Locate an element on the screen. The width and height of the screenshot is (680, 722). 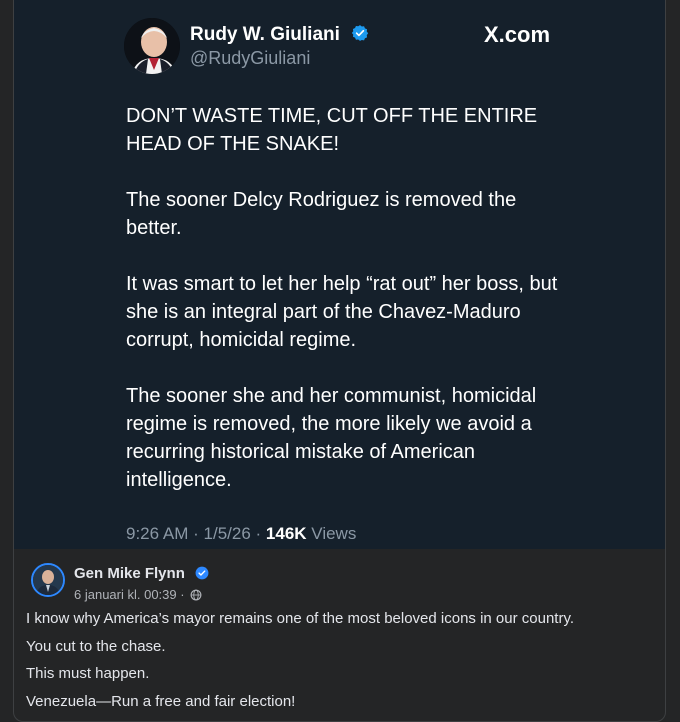
tweet-author-name-text: Rudy W. Giuliani is located at coordinates (265, 34).